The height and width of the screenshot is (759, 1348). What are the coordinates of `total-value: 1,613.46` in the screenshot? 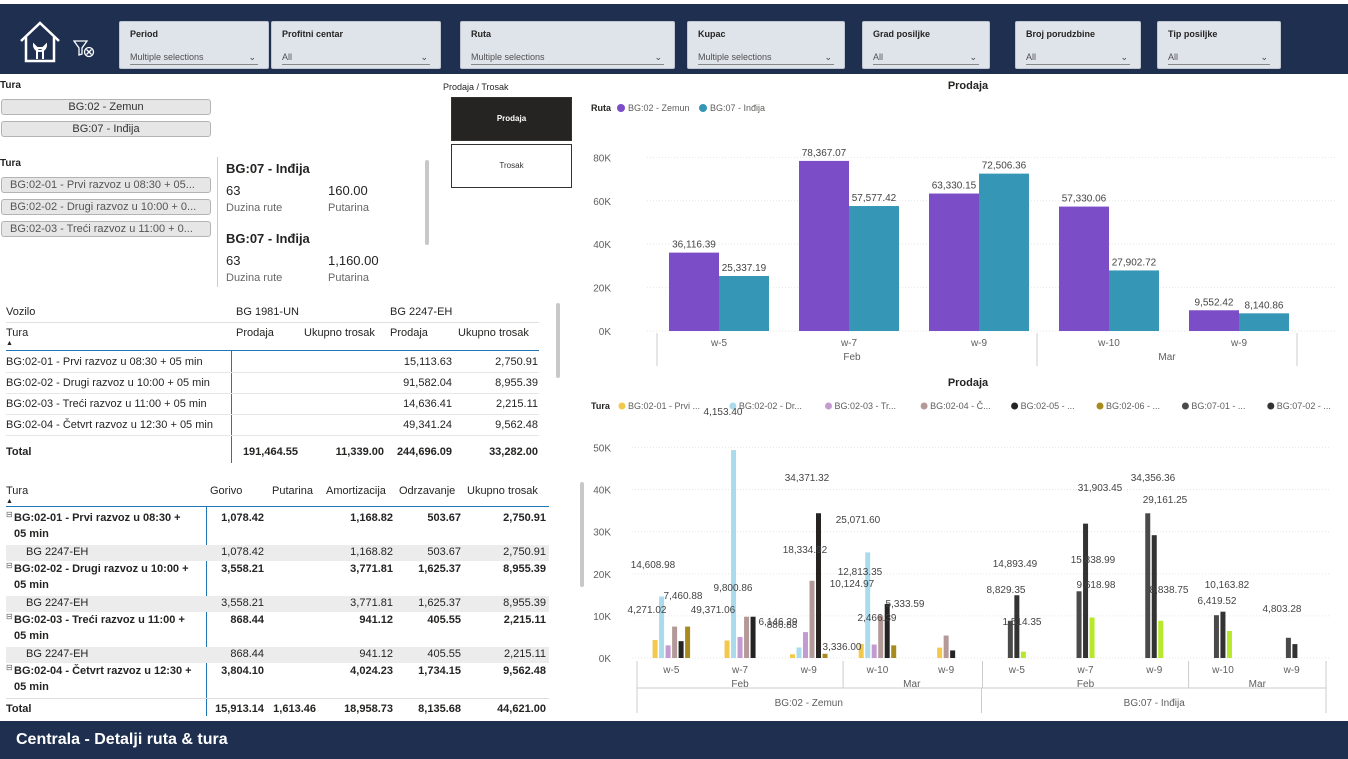 It's located at (294, 709).